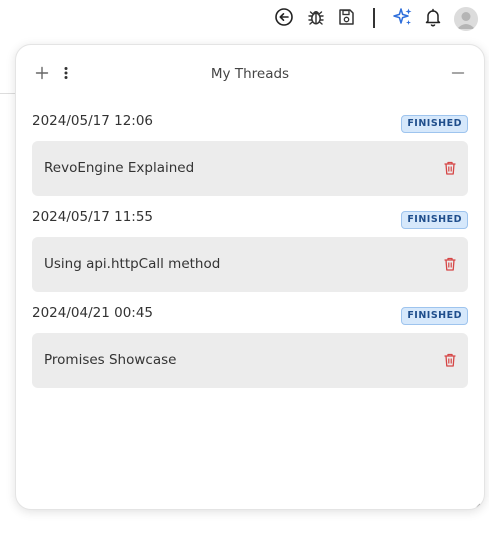 This screenshot has width=489, height=541. Describe the element at coordinates (119, 168) in the screenshot. I see `thread-title: RevoEngine Explained` at that location.